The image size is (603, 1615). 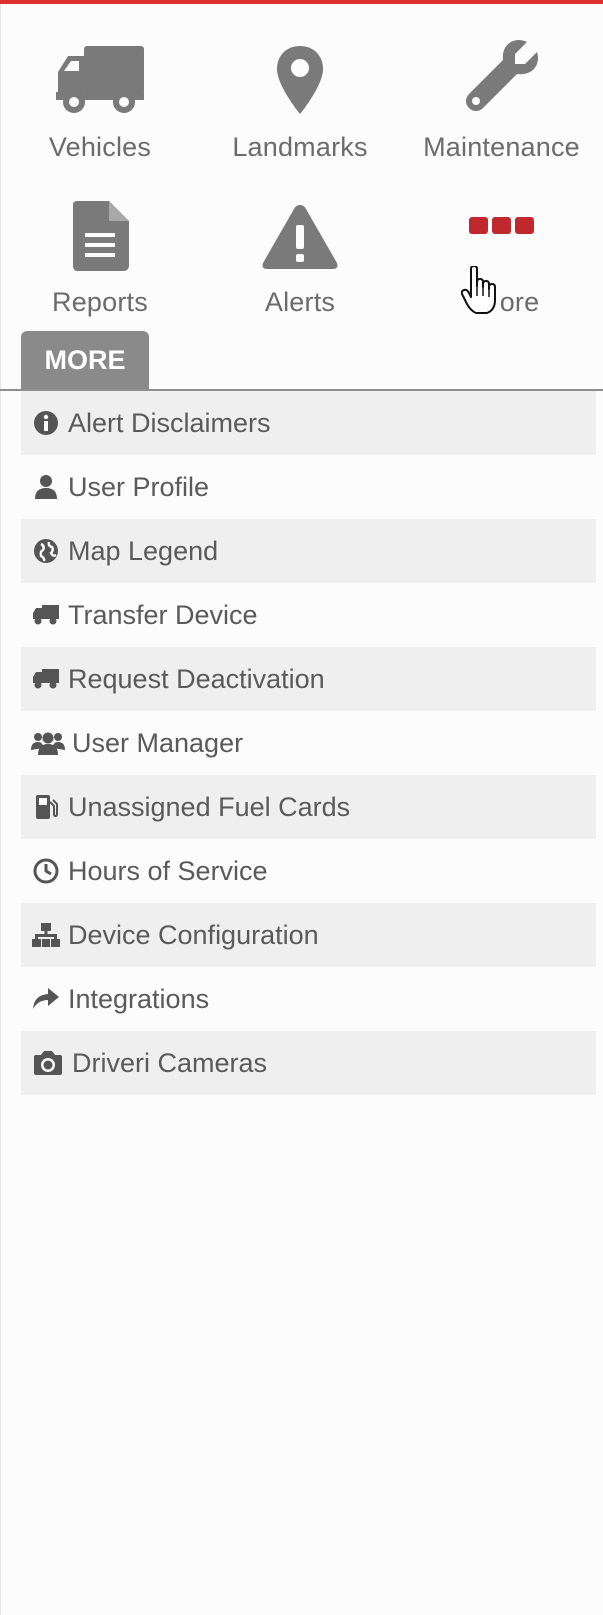 I want to click on menu-item-label: Request Deactivation, so click(x=196, y=678).